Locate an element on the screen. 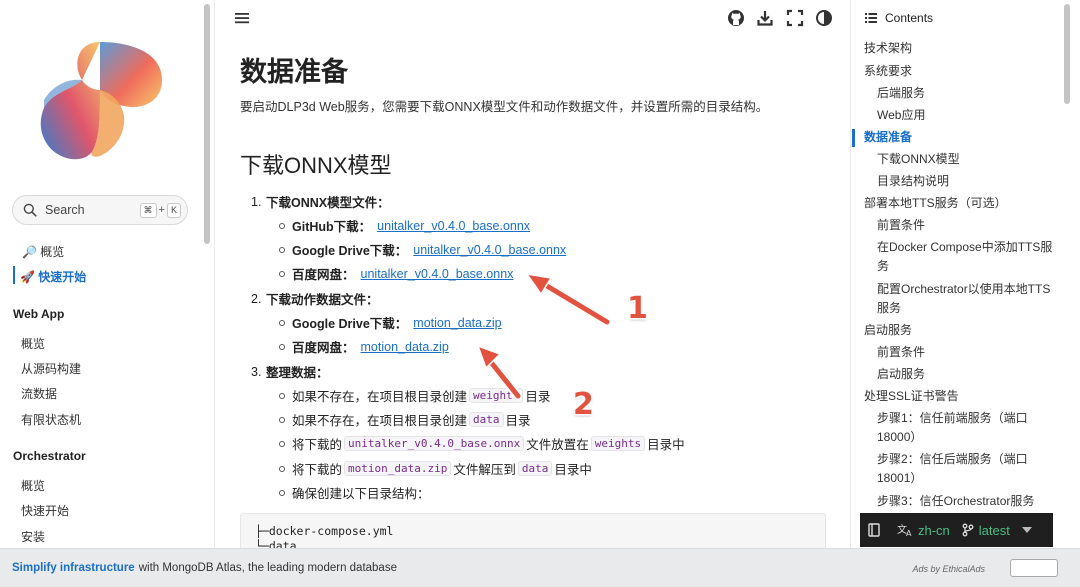 Image resolution: width=1080 pixels, height=587 pixels. toc-item: 目录结构说明 is located at coordinates (913, 181).